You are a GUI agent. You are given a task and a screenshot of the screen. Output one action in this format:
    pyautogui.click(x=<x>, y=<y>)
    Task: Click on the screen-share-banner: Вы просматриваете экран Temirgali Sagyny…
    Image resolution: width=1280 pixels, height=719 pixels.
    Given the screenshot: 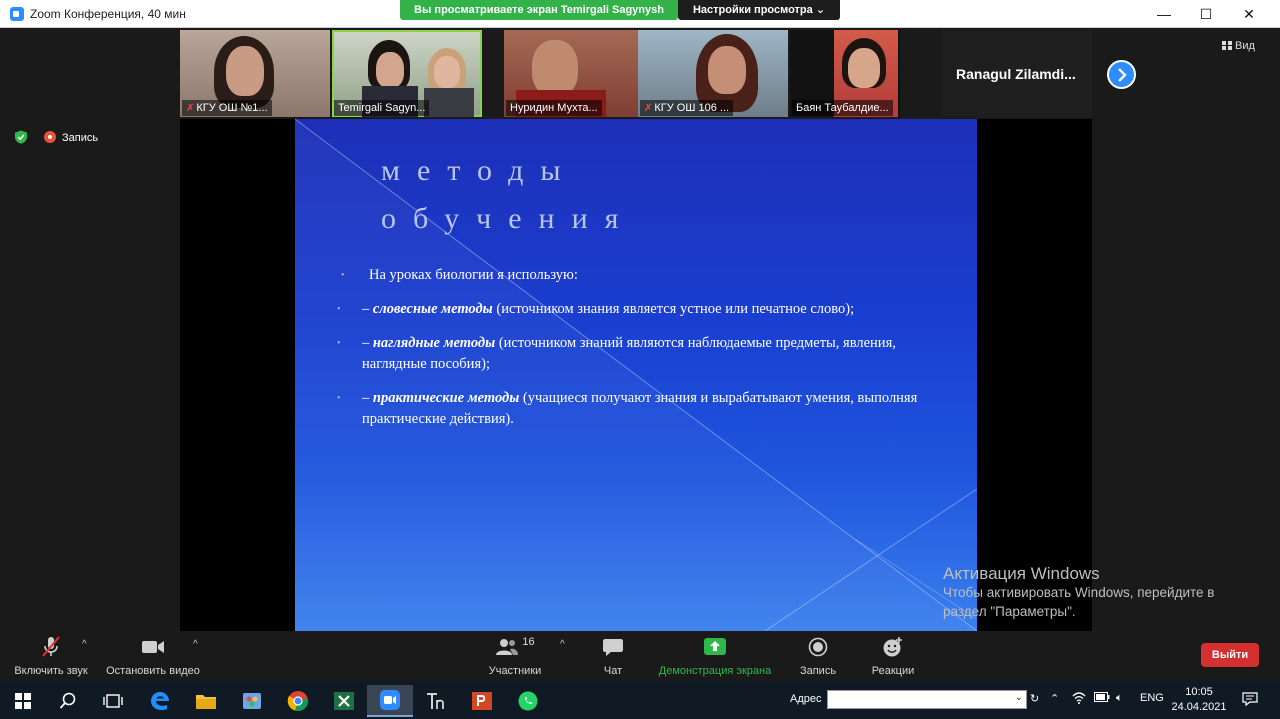 What is the action you would take?
    pyautogui.click(x=539, y=10)
    